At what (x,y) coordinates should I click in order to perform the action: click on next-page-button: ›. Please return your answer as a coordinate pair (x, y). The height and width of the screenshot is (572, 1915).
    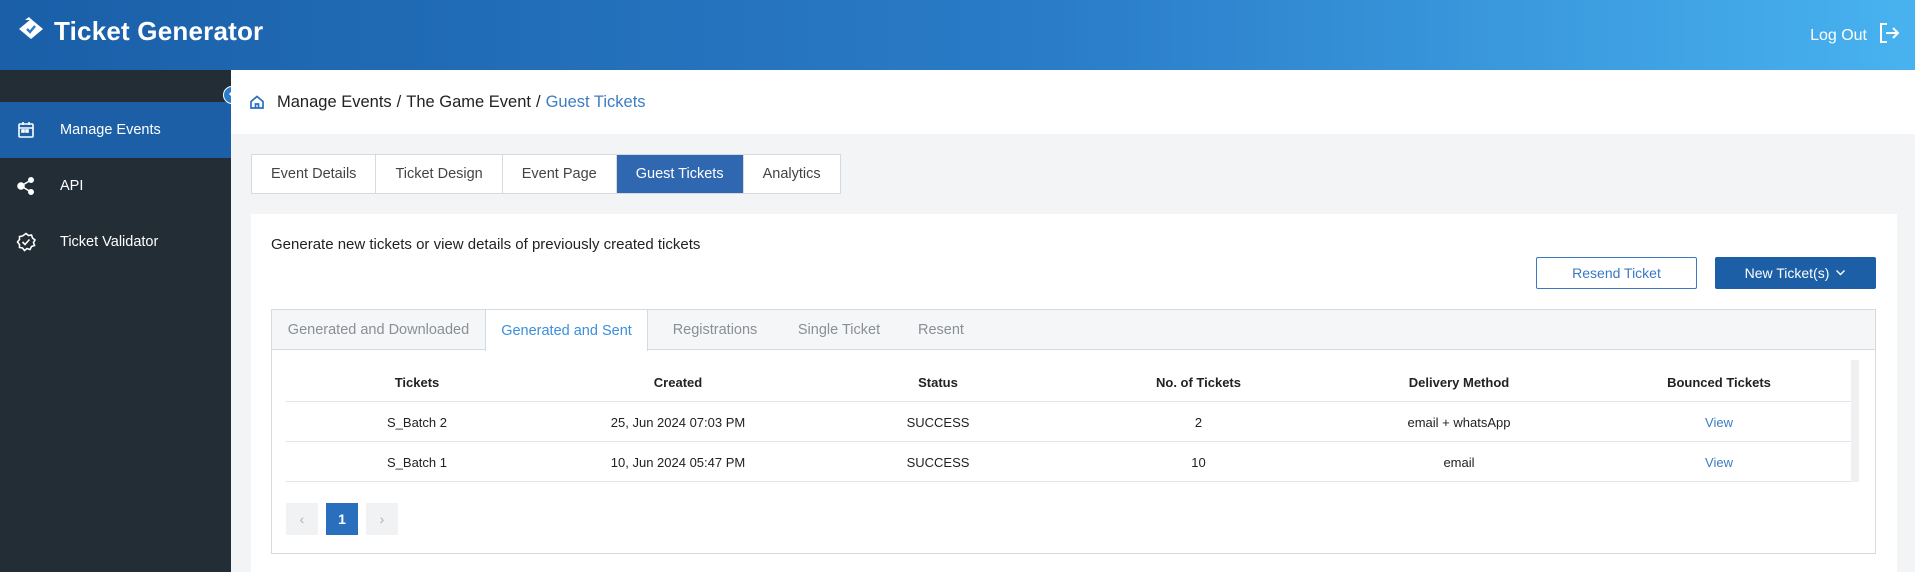
    Looking at the image, I should click on (382, 519).